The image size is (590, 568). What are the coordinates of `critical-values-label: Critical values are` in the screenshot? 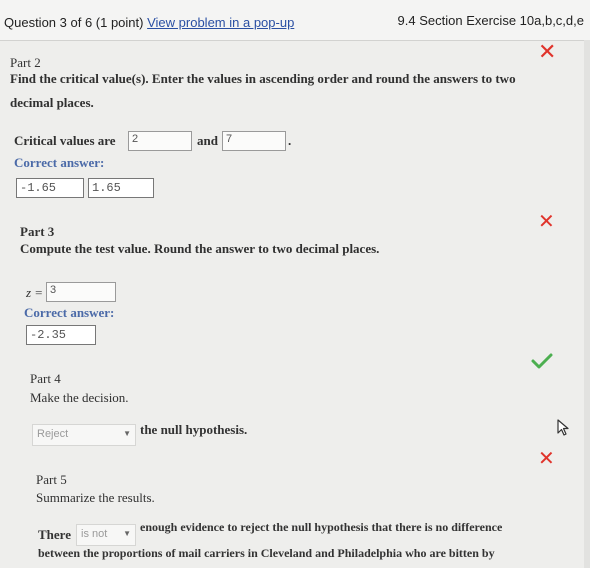 It's located at (65, 140).